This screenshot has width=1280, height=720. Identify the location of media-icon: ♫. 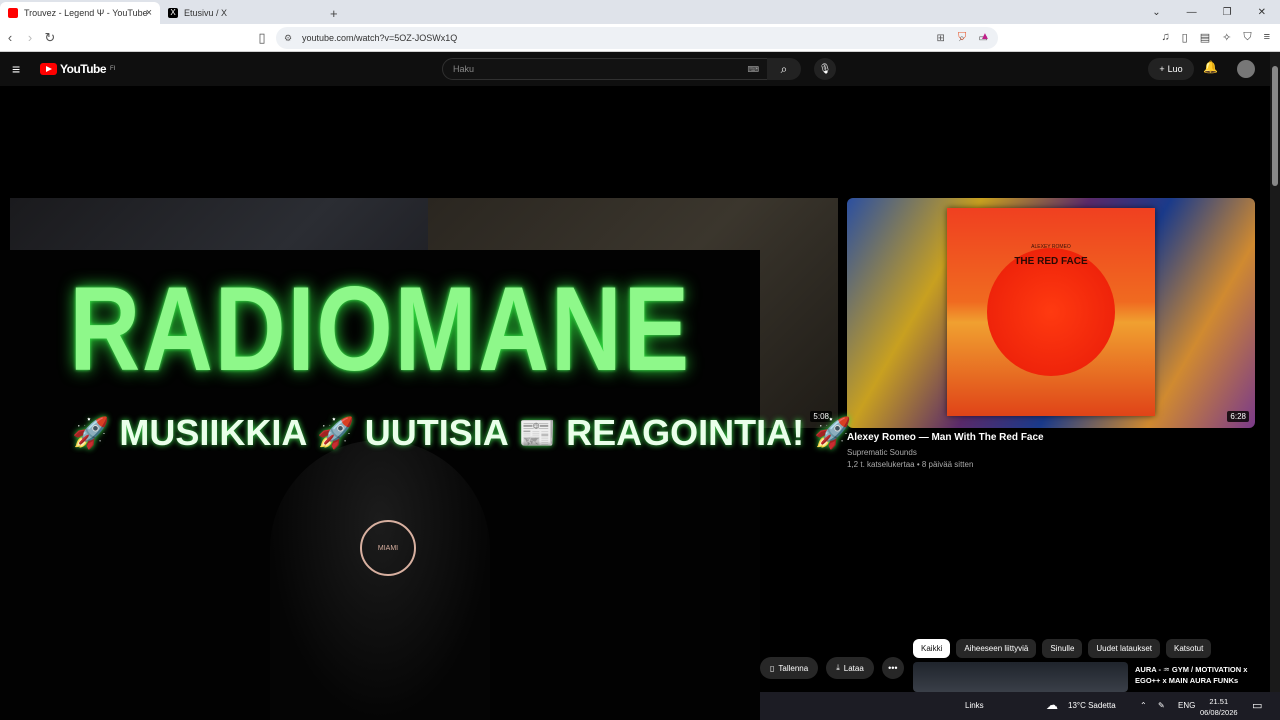
(1165, 37).